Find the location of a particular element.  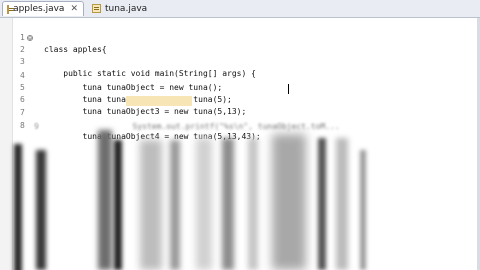

fold-toggle-icon: ⊖ is located at coordinates (30, 38).